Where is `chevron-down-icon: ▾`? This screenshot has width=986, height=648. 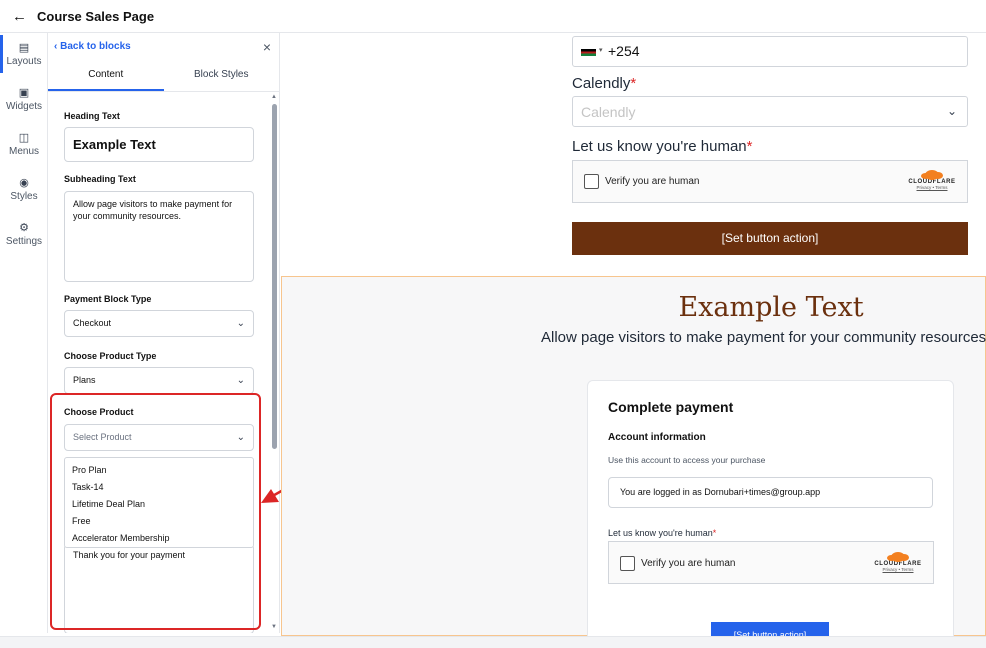
chevron-down-icon: ▾ is located at coordinates (601, 50).